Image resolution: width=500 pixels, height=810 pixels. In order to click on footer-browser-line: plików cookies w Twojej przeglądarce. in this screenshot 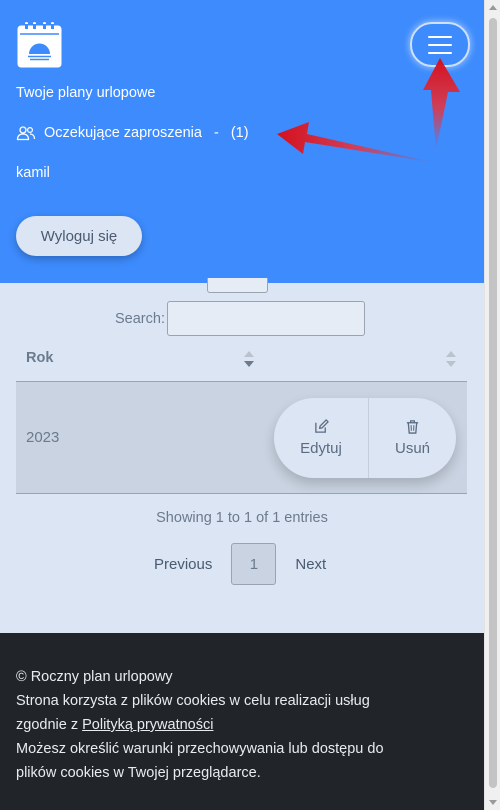, I will do `click(138, 773)`.